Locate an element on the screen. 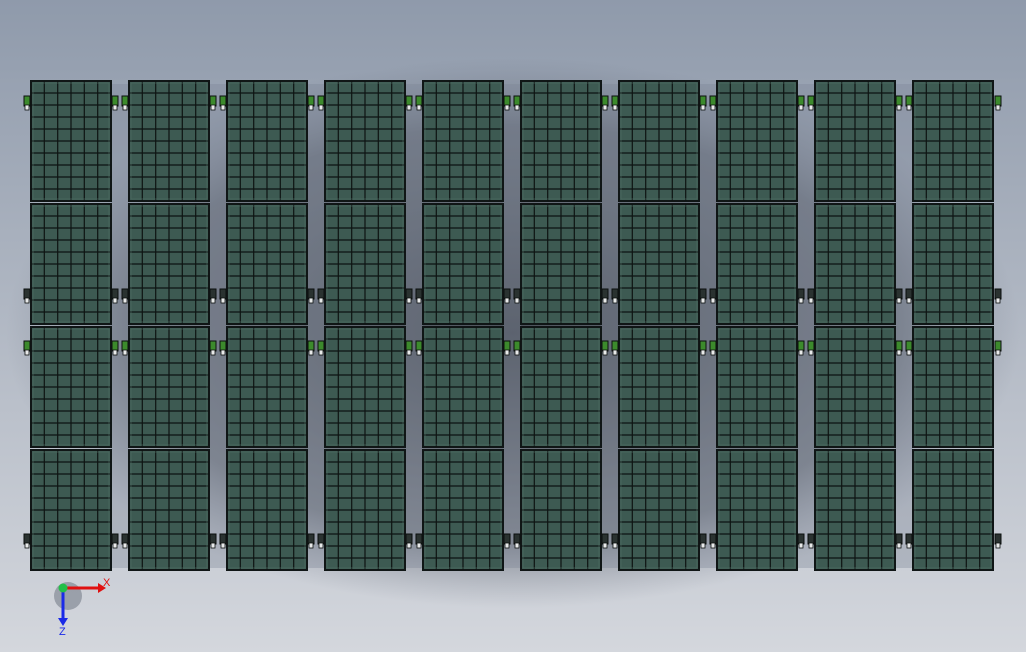 The width and height of the screenshot is (1026, 652). axis-triad: X Z is located at coordinates (82, 606).